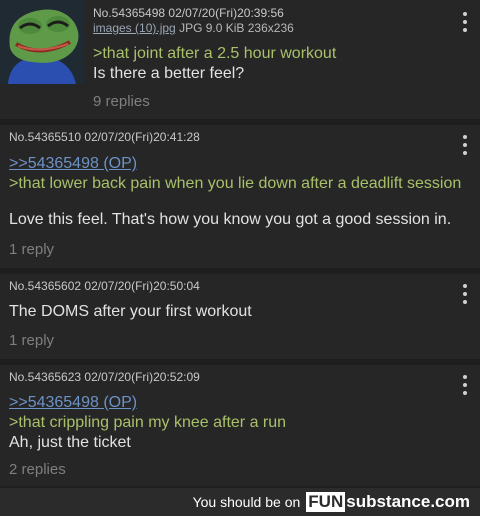 The height and width of the screenshot is (516, 480). I want to click on watermark-logo: FUN substance.com, so click(388, 502).